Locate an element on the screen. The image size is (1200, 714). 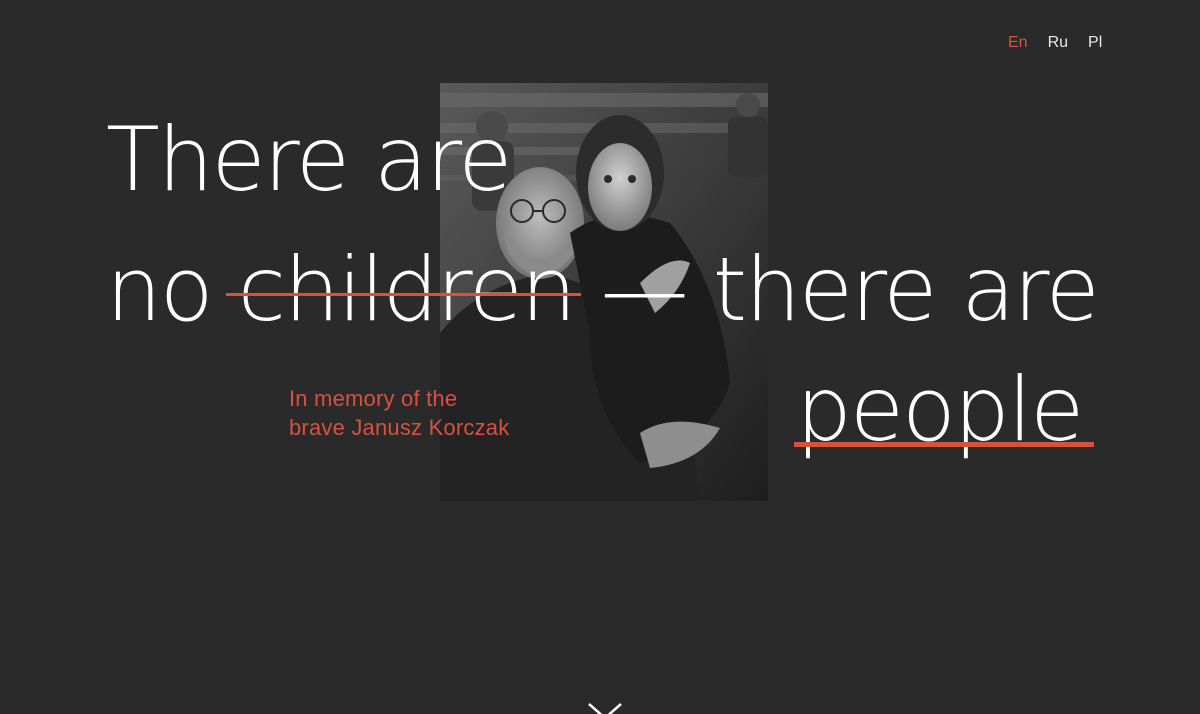
chevron-down-icon is located at coordinates (605, 707).